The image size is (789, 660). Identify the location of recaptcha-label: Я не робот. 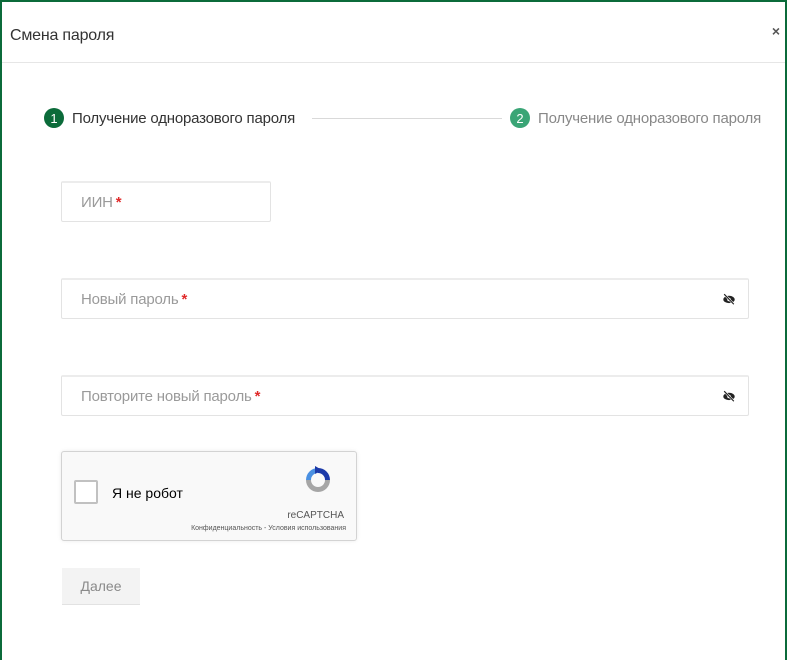
(147, 493).